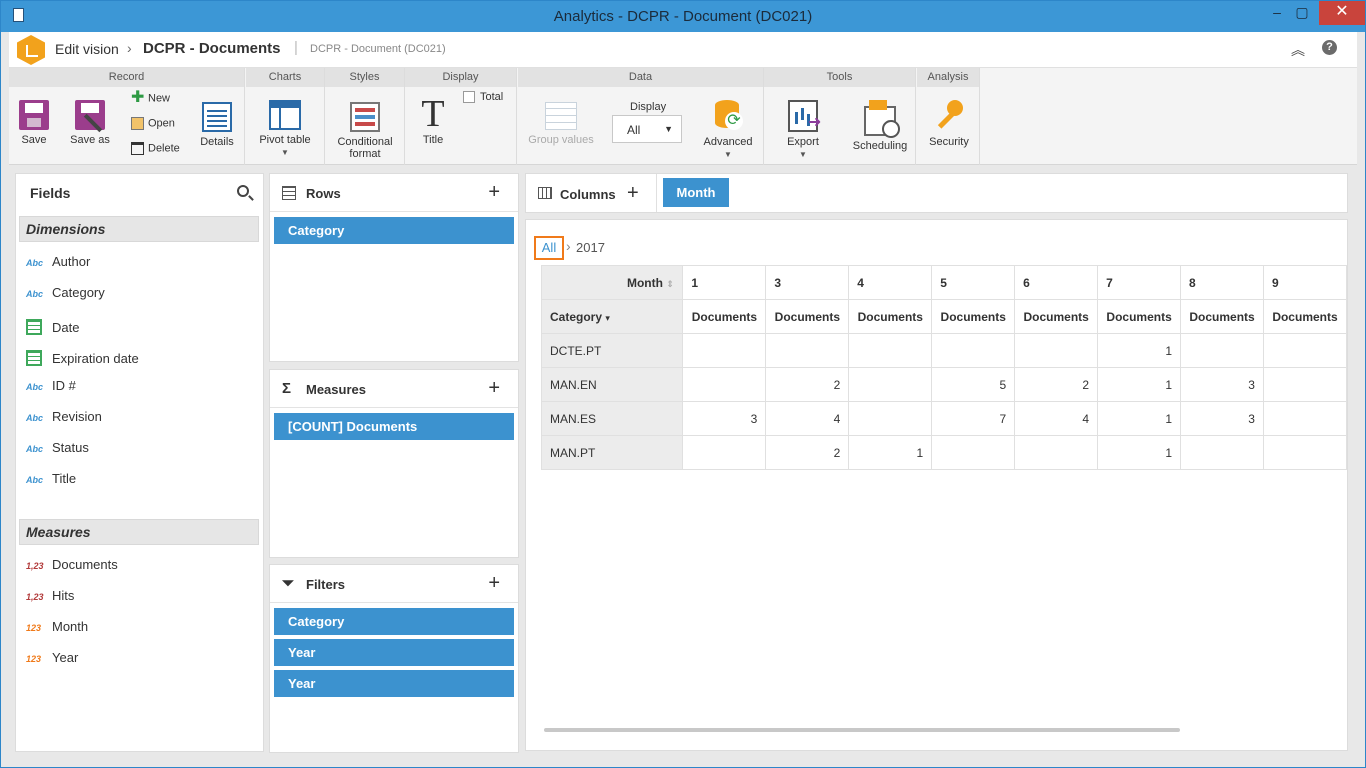  I want to click on breadcrumb-year: 2017, so click(590, 247).